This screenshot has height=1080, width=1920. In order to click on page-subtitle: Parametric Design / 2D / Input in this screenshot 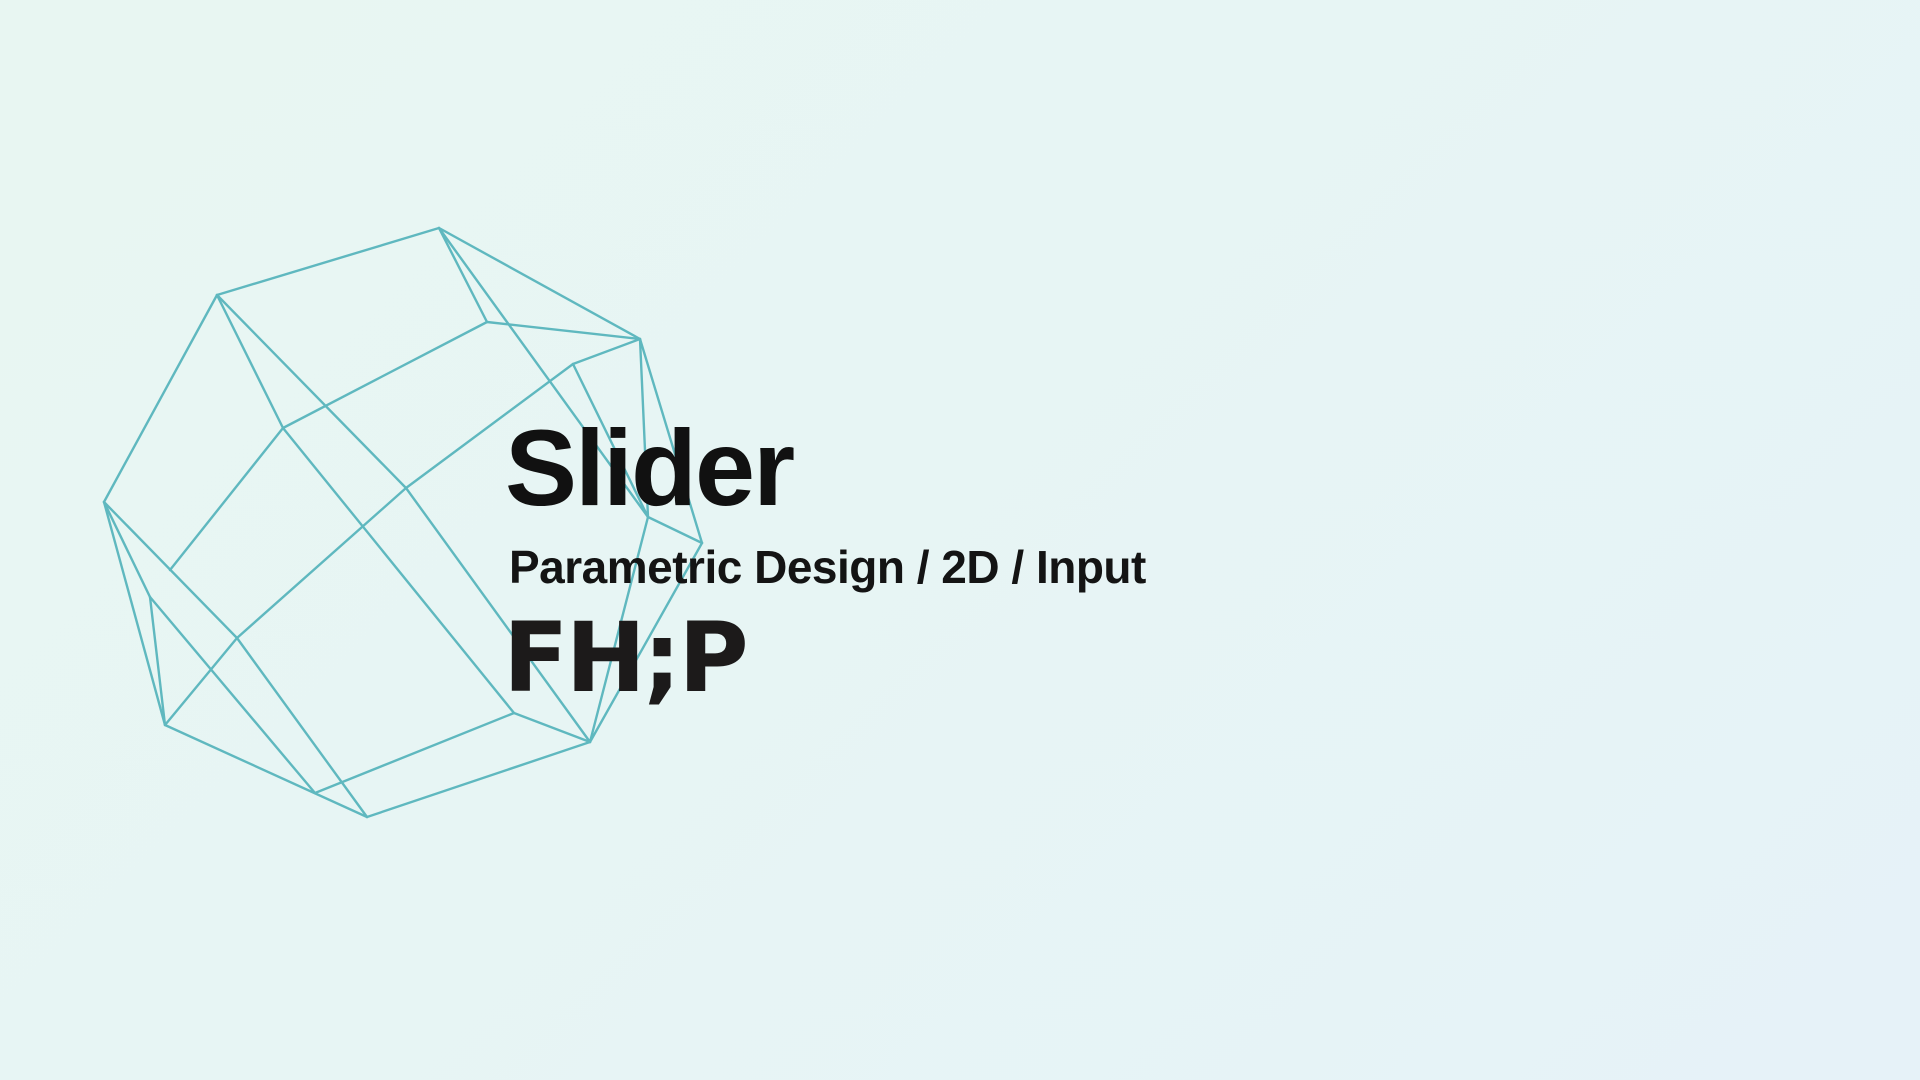, I will do `click(827, 567)`.